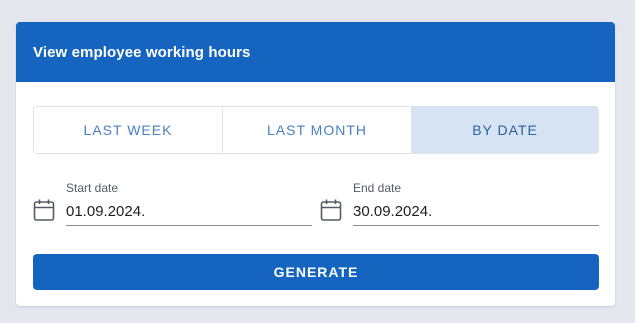 The width and height of the screenshot is (635, 323). What do you see at coordinates (316, 272) in the screenshot?
I see `generate-button: GENERATE` at bounding box center [316, 272].